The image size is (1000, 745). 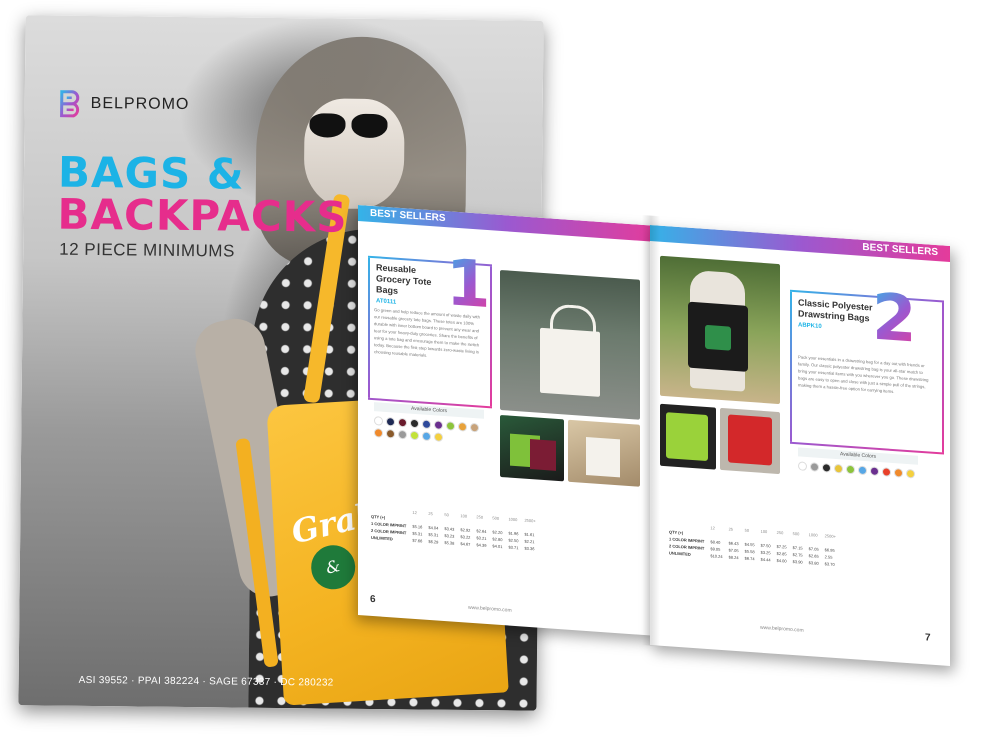 I want to click on pricing-cell: $3.70, so click(x=829, y=564).